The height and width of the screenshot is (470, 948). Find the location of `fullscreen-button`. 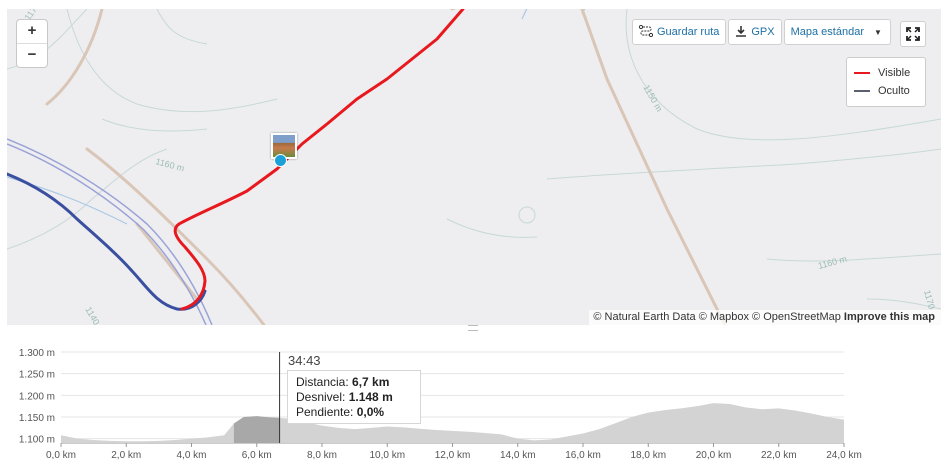

fullscreen-button is located at coordinates (913, 34).